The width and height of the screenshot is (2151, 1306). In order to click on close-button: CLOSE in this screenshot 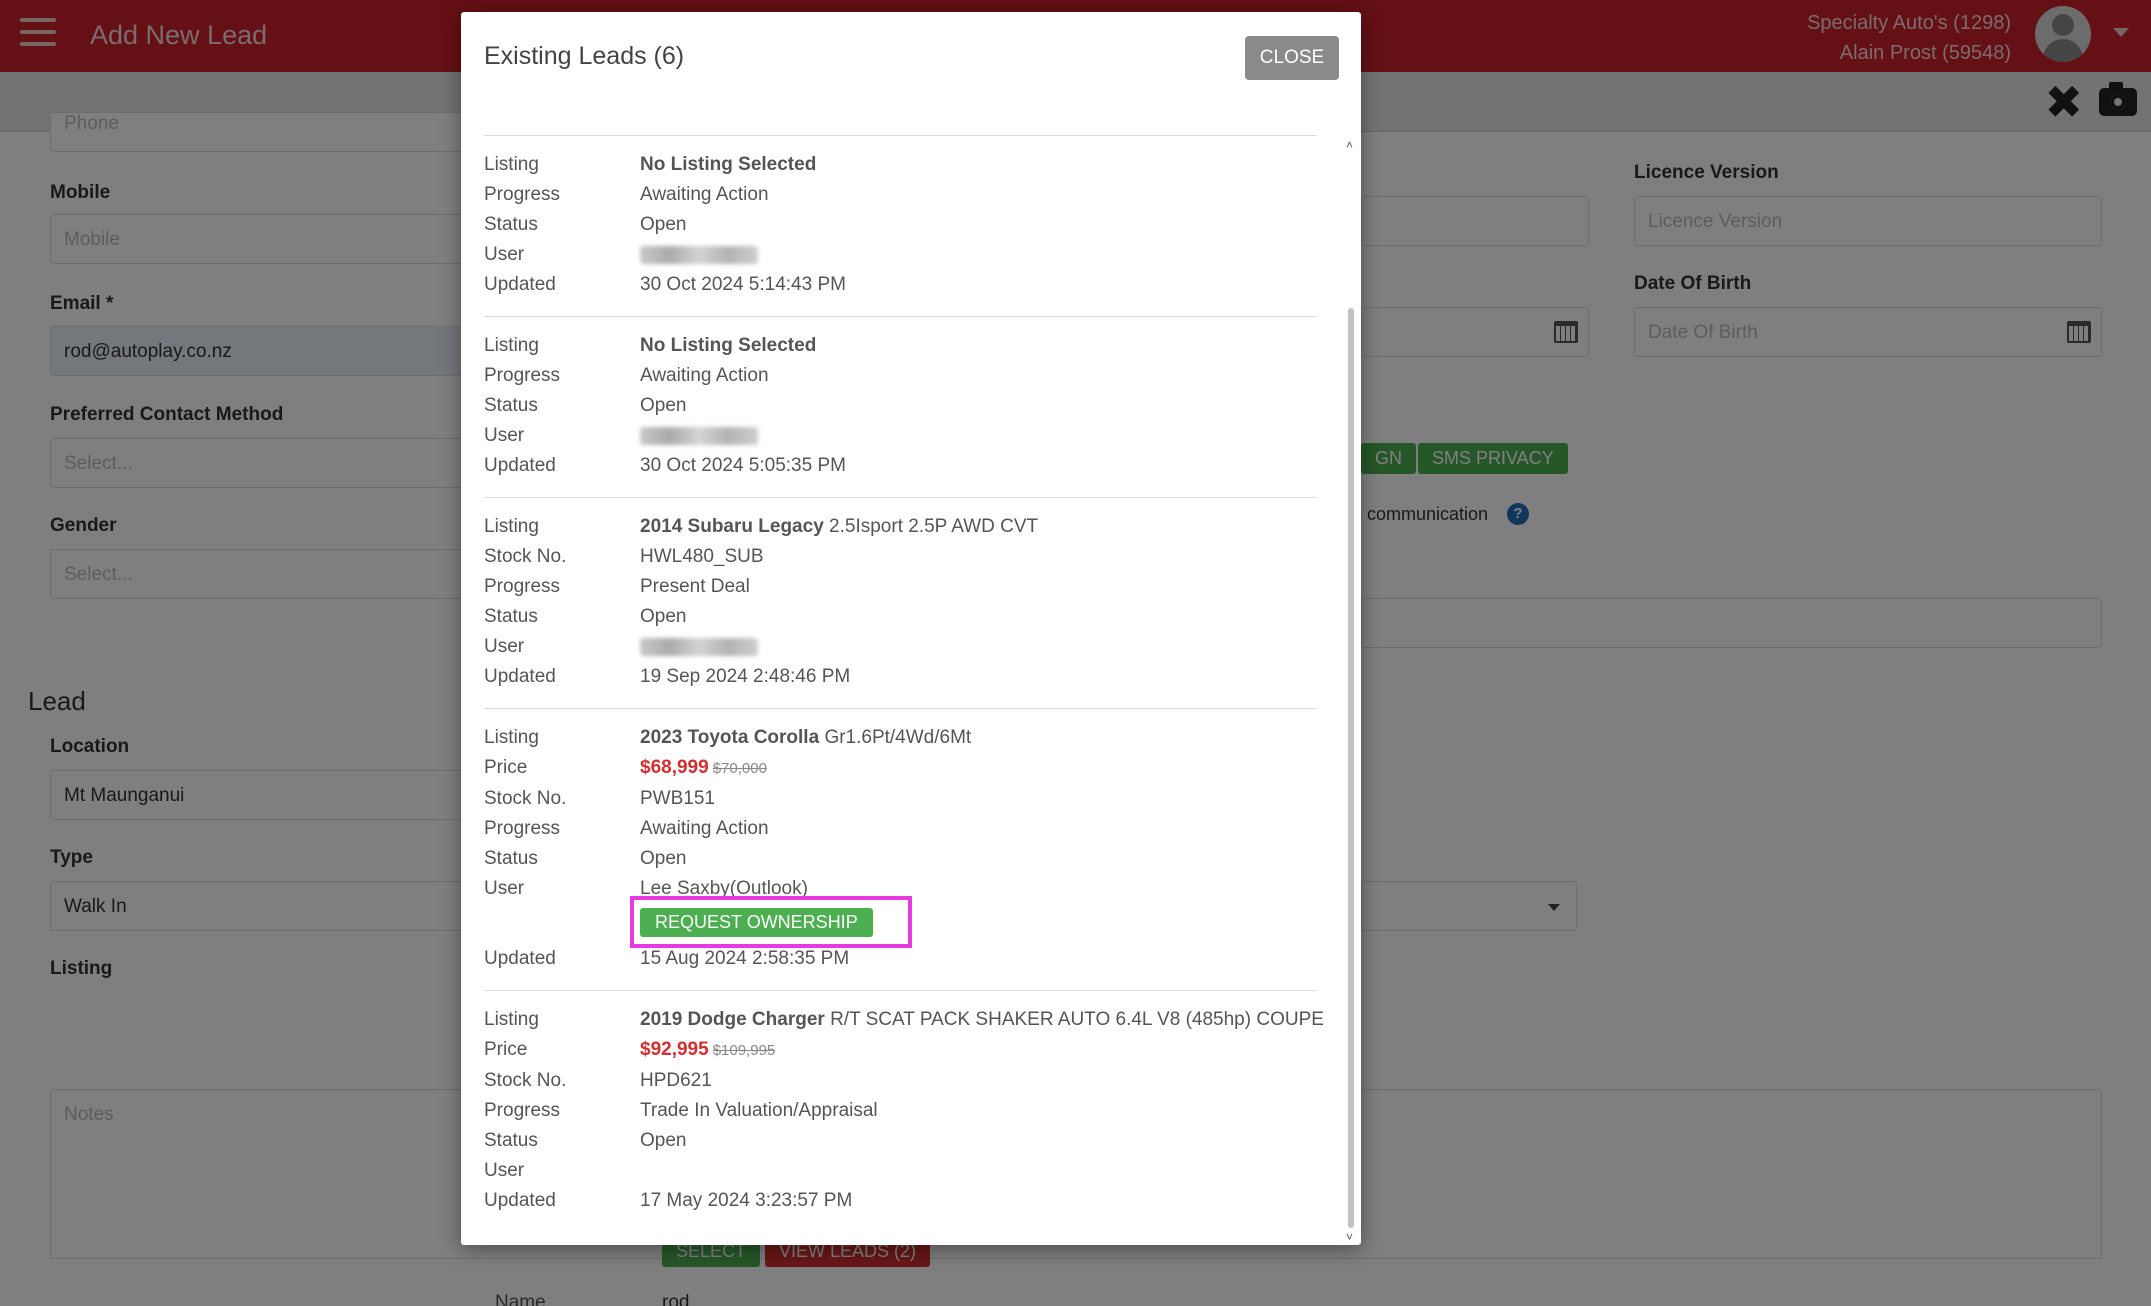, I will do `click(1292, 58)`.